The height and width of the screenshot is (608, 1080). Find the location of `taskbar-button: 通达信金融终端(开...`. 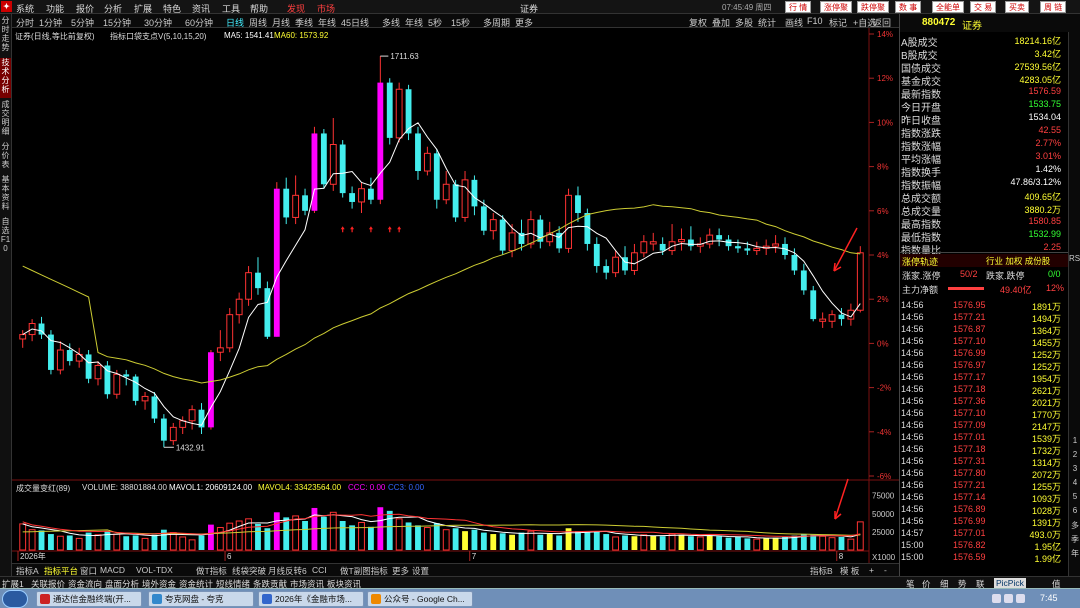

taskbar-button: 通达信金融终端(开... is located at coordinates (89, 599).